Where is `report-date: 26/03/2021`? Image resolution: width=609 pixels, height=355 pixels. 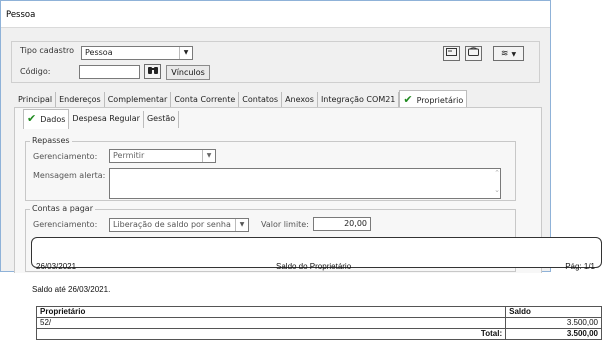 report-date: 26/03/2021 is located at coordinates (56, 266).